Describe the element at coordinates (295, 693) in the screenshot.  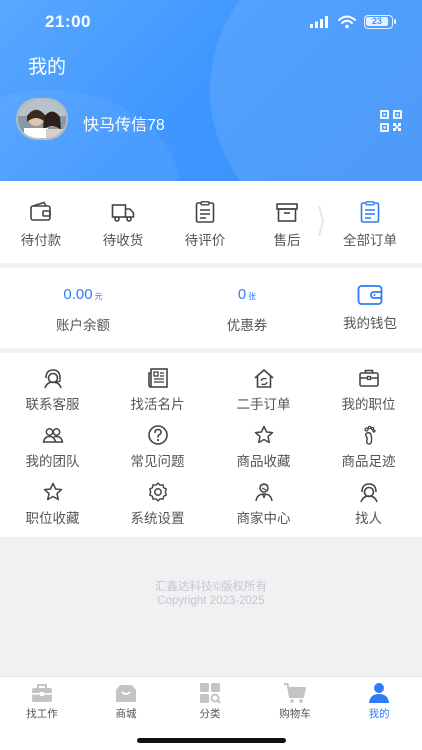
I see `cart-icon` at that location.